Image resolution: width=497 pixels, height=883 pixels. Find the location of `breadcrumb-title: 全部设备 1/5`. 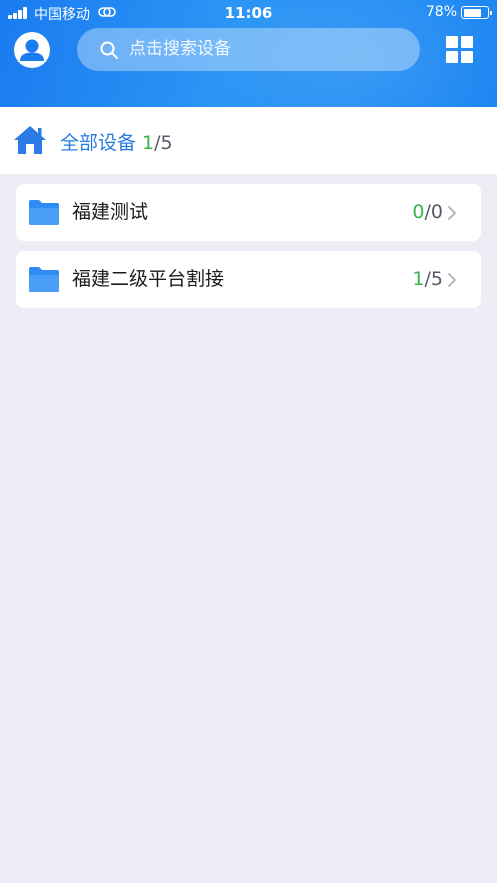

breadcrumb-title: 全部设备 1/5 is located at coordinates (116, 141).